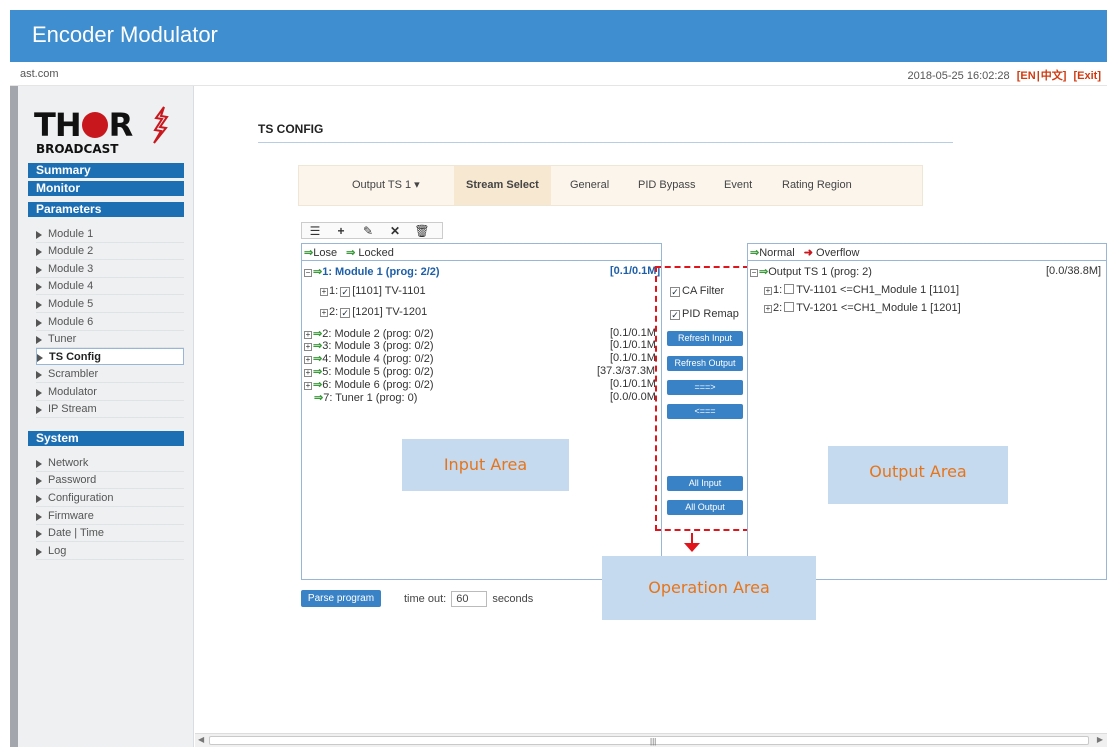 This screenshot has height=747, width=1107. What do you see at coordinates (110, 409) in the screenshot?
I see `nav-item-ip-stream: IP Stream` at bounding box center [110, 409].